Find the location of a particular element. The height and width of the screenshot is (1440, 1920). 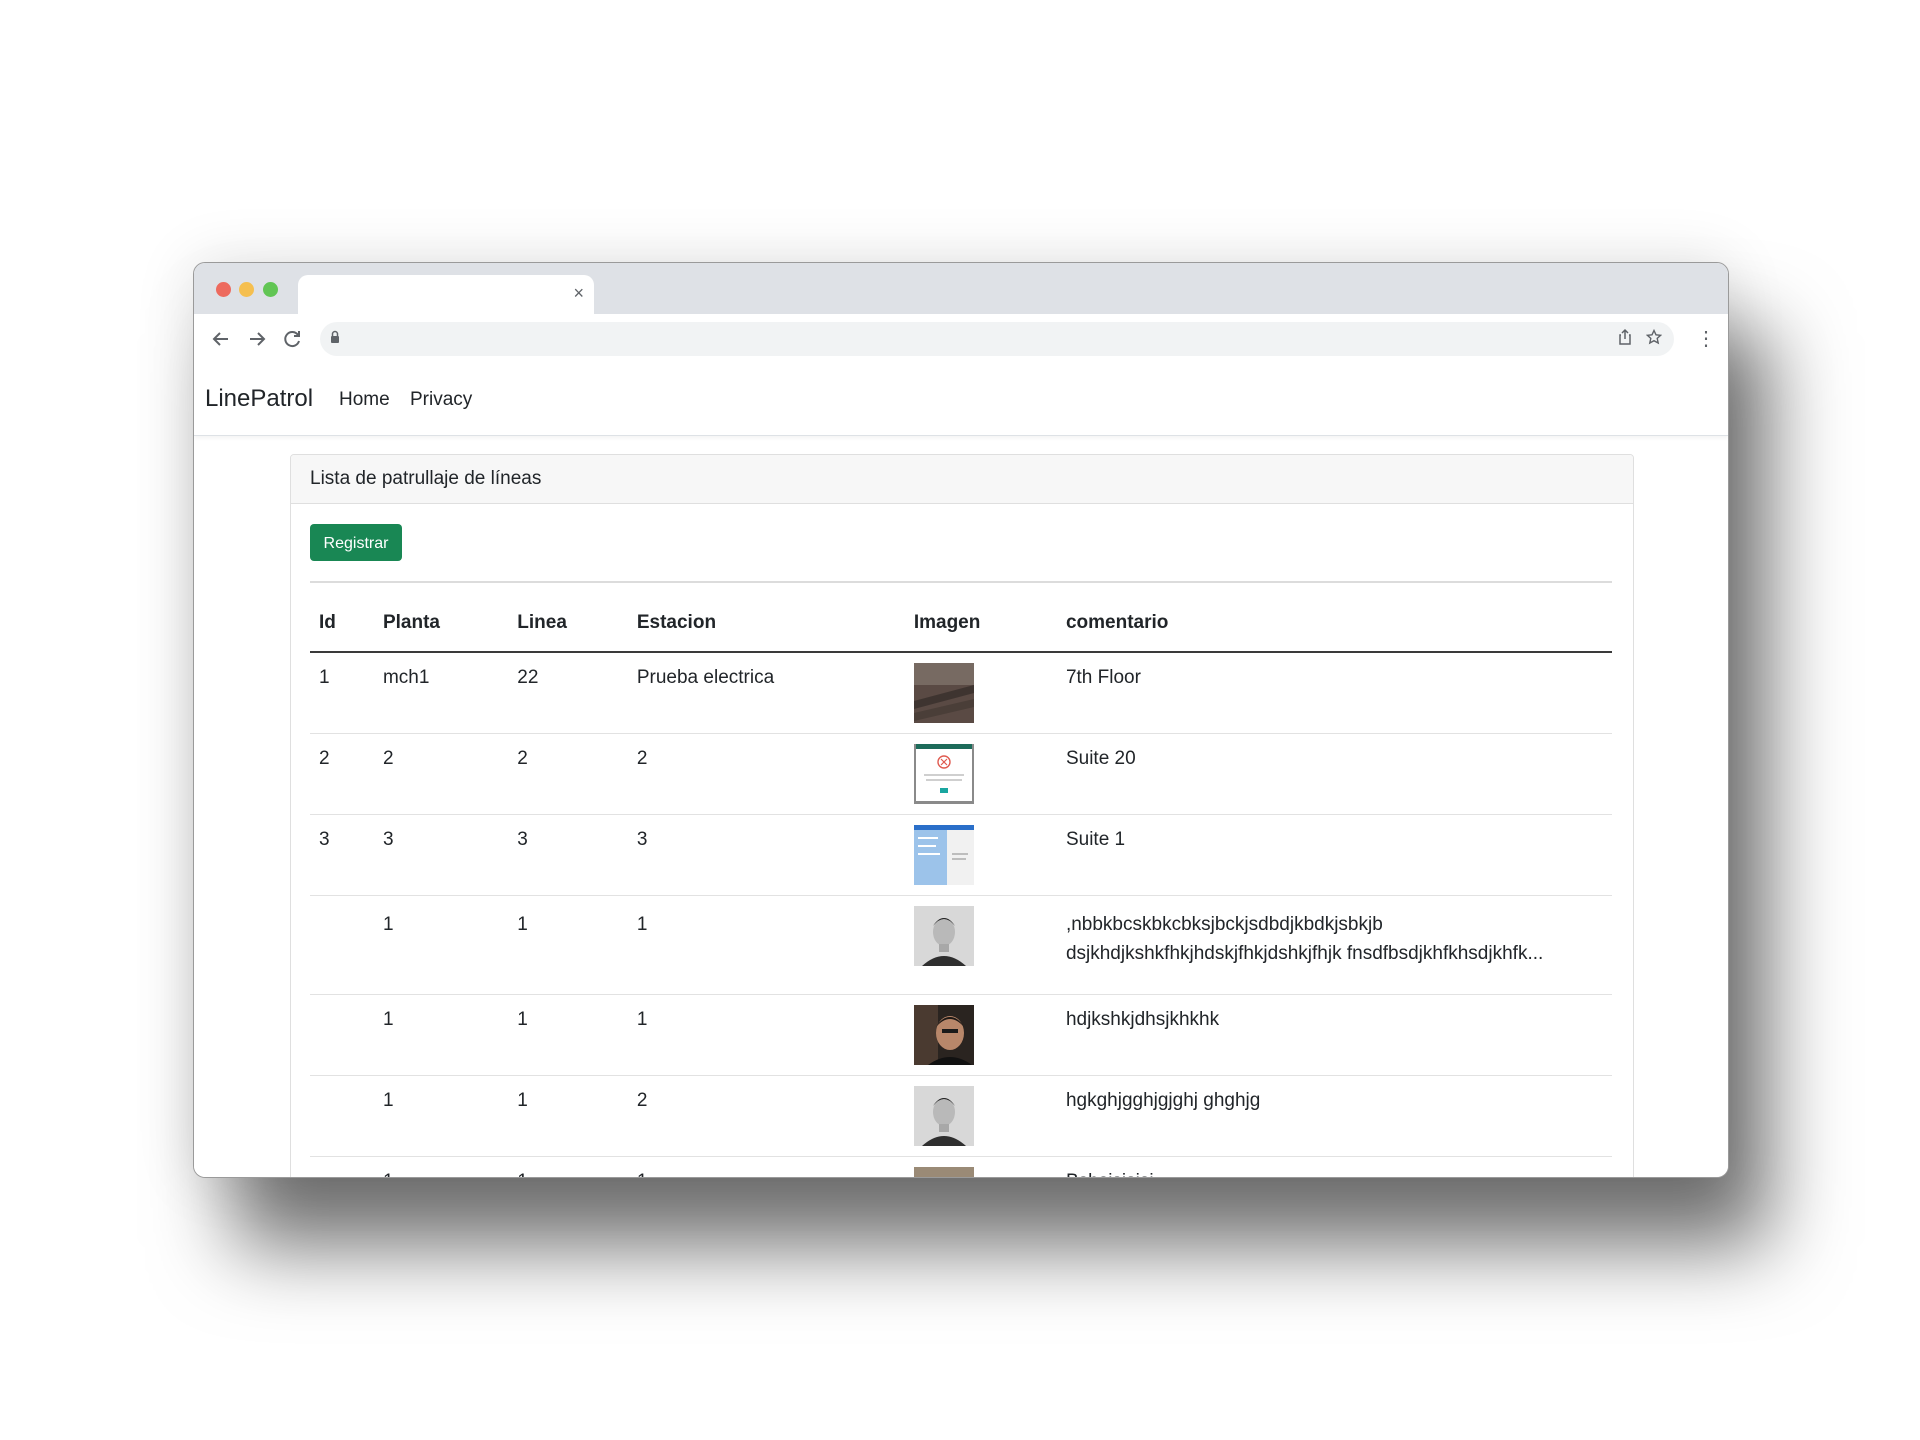

top-navbar: LinePatrol Home Privacy is located at coordinates (961, 400).